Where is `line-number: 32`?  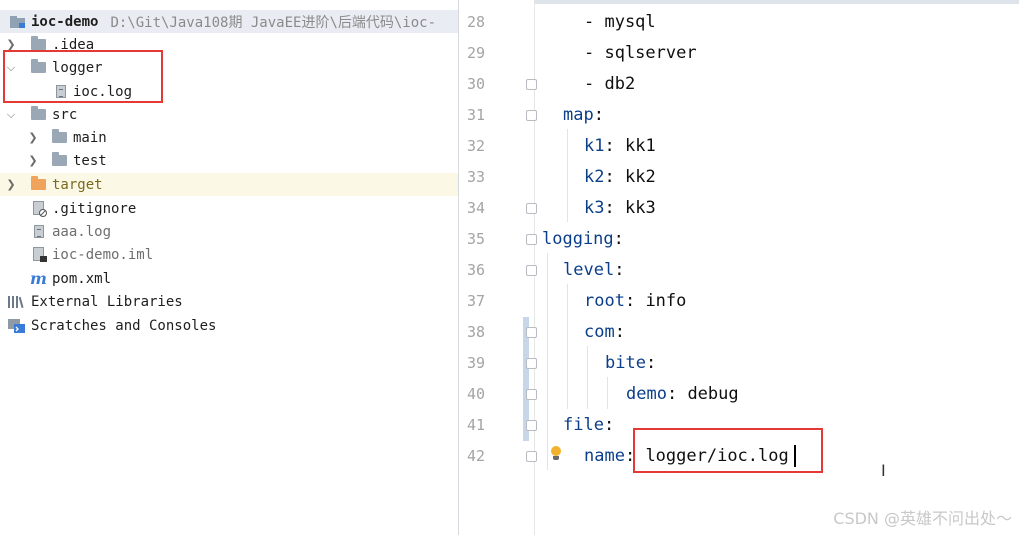
line-number: 32 is located at coordinates (475, 146).